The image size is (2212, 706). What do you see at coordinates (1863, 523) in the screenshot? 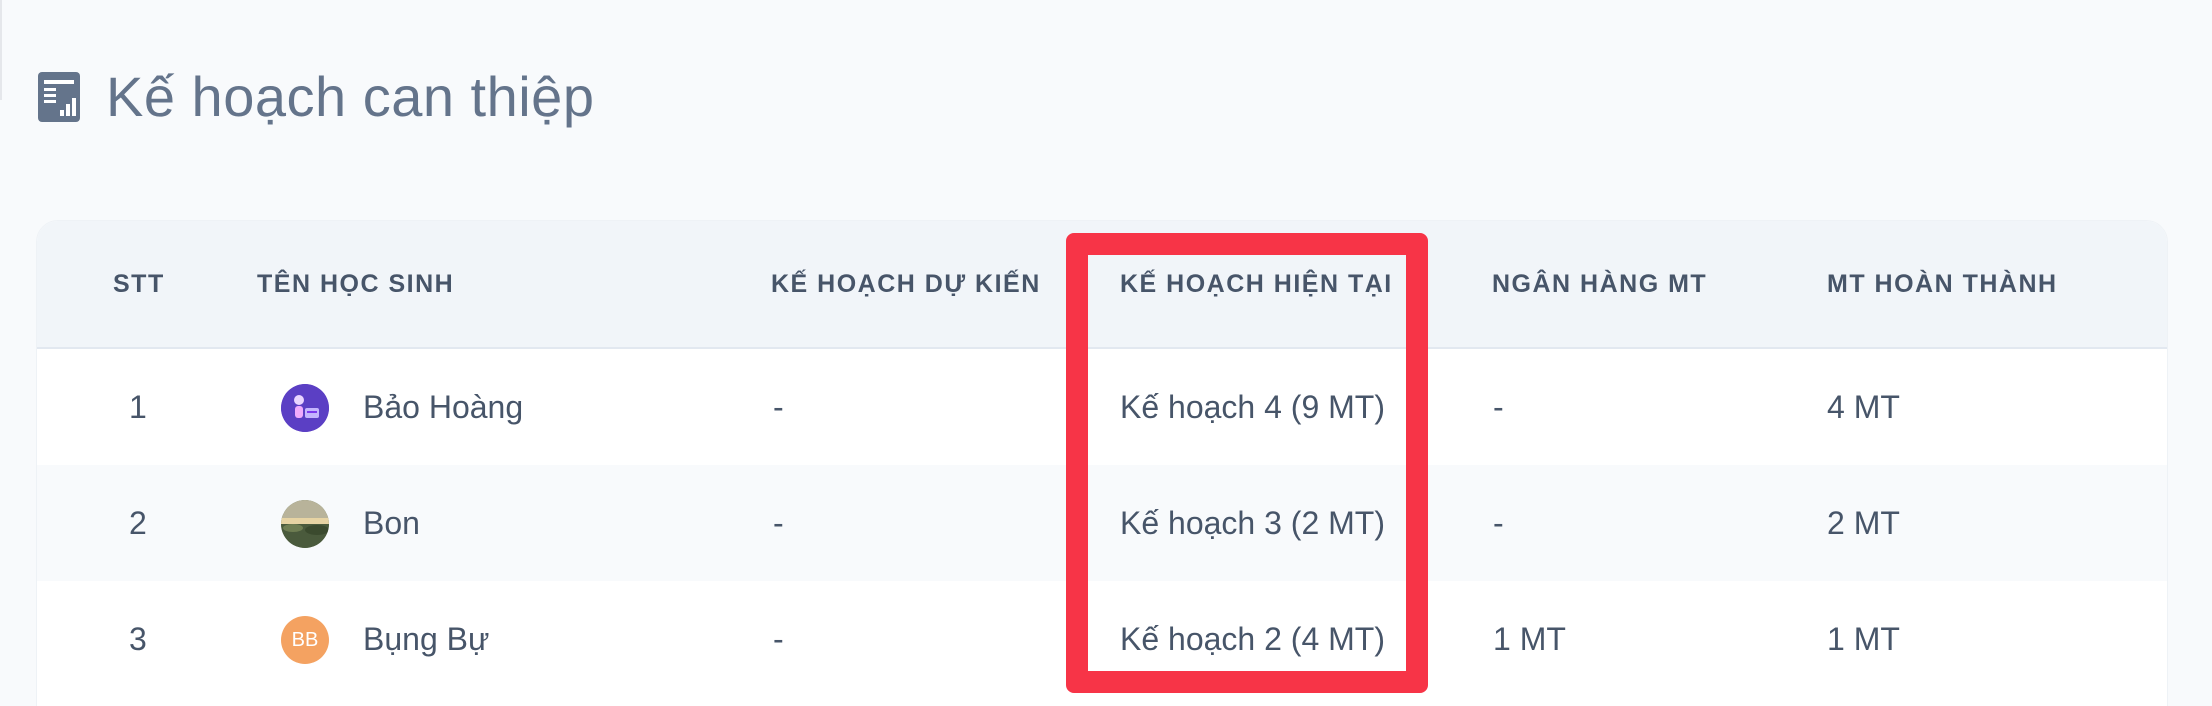
I see `completed-goals: 2 MT` at bounding box center [1863, 523].